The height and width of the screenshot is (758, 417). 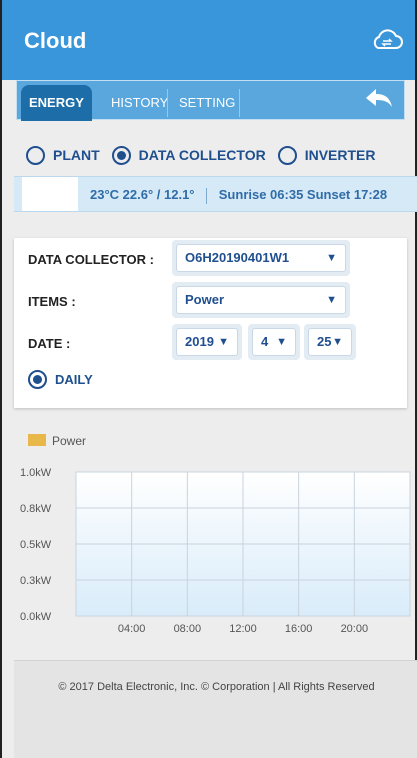 What do you see at coordinates (132, 629) in the screenshot?
I see `x-tick-label: 04:00` at bounding box center [132, 629].